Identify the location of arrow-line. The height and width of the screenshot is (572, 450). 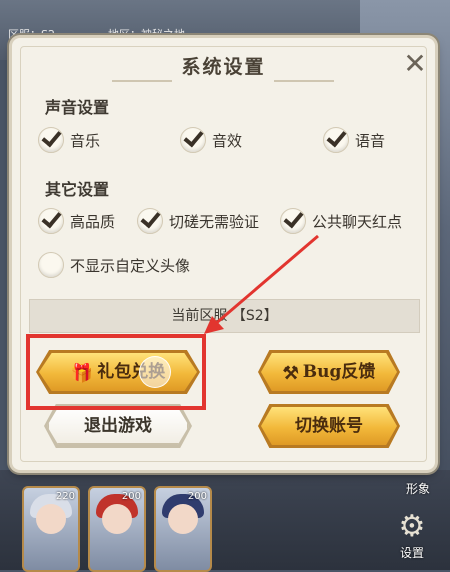
(266, 280).